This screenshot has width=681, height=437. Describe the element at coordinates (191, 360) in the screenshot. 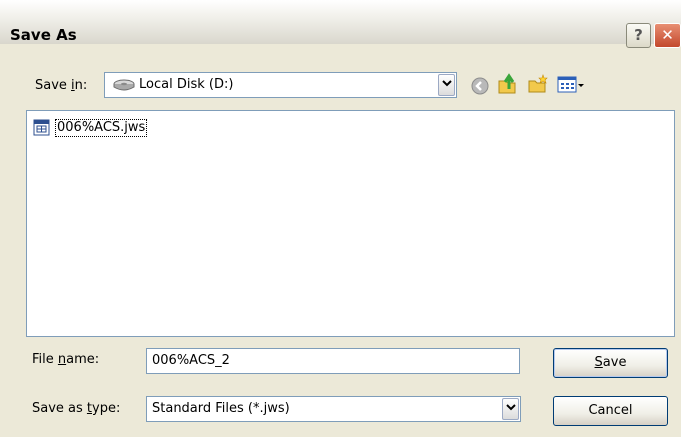

I see `file-name-value: 006%ACS_2` at that location.